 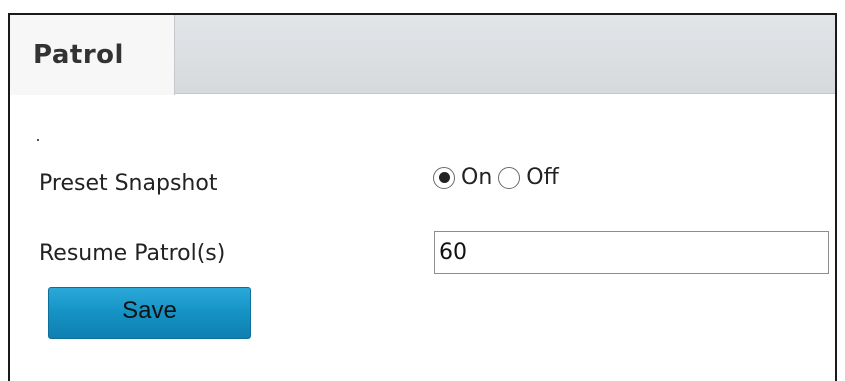 What do you see at coordinates (92, 55) in the screenshot?
I see `tab-patrol: Patrol` at bounding box center [92, 55].